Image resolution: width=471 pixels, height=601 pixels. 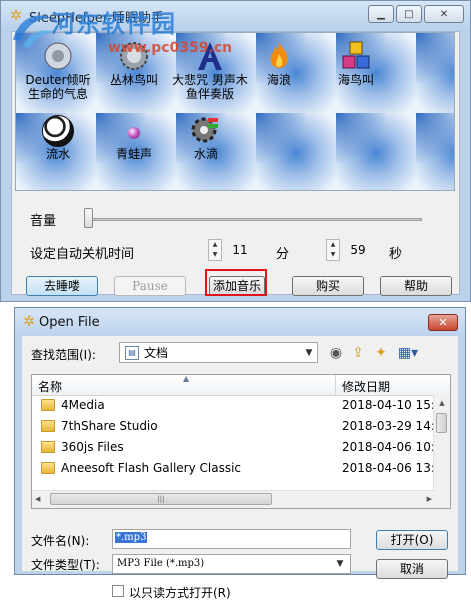 What do you see at coordinates (180, 592) in the screenshot?
I see `readonly-label: 以只读方式打开(R)` at bounding box center [180, 592].